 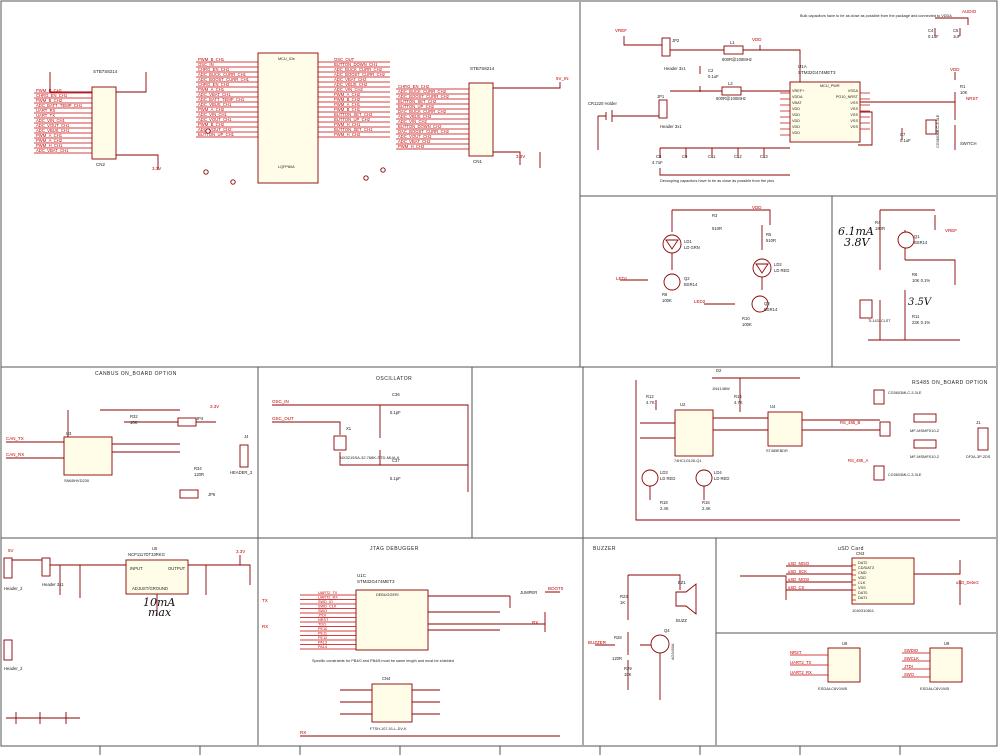 I want to click on net-label: VREF+, so click(x=798, y=91).